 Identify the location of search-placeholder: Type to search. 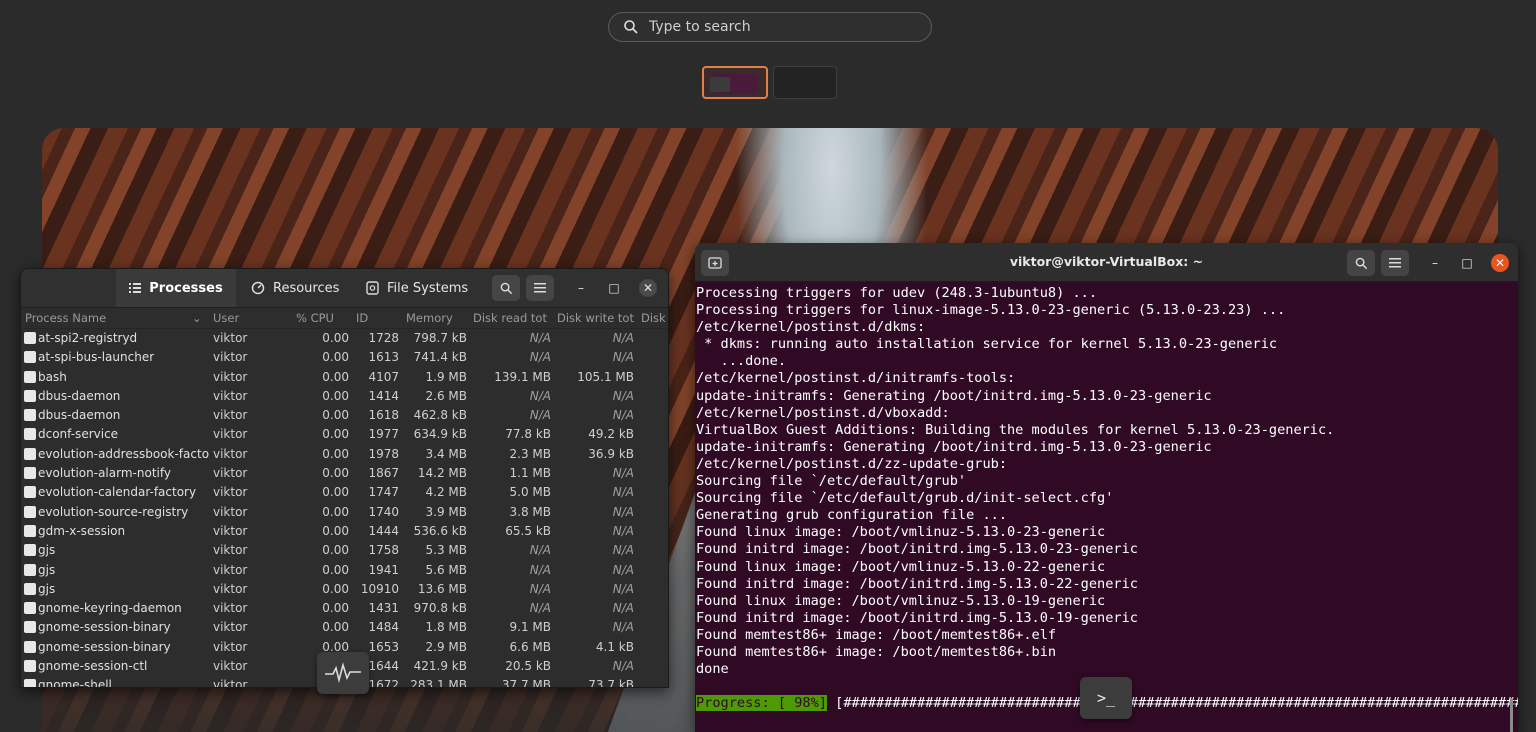
(700, 27).